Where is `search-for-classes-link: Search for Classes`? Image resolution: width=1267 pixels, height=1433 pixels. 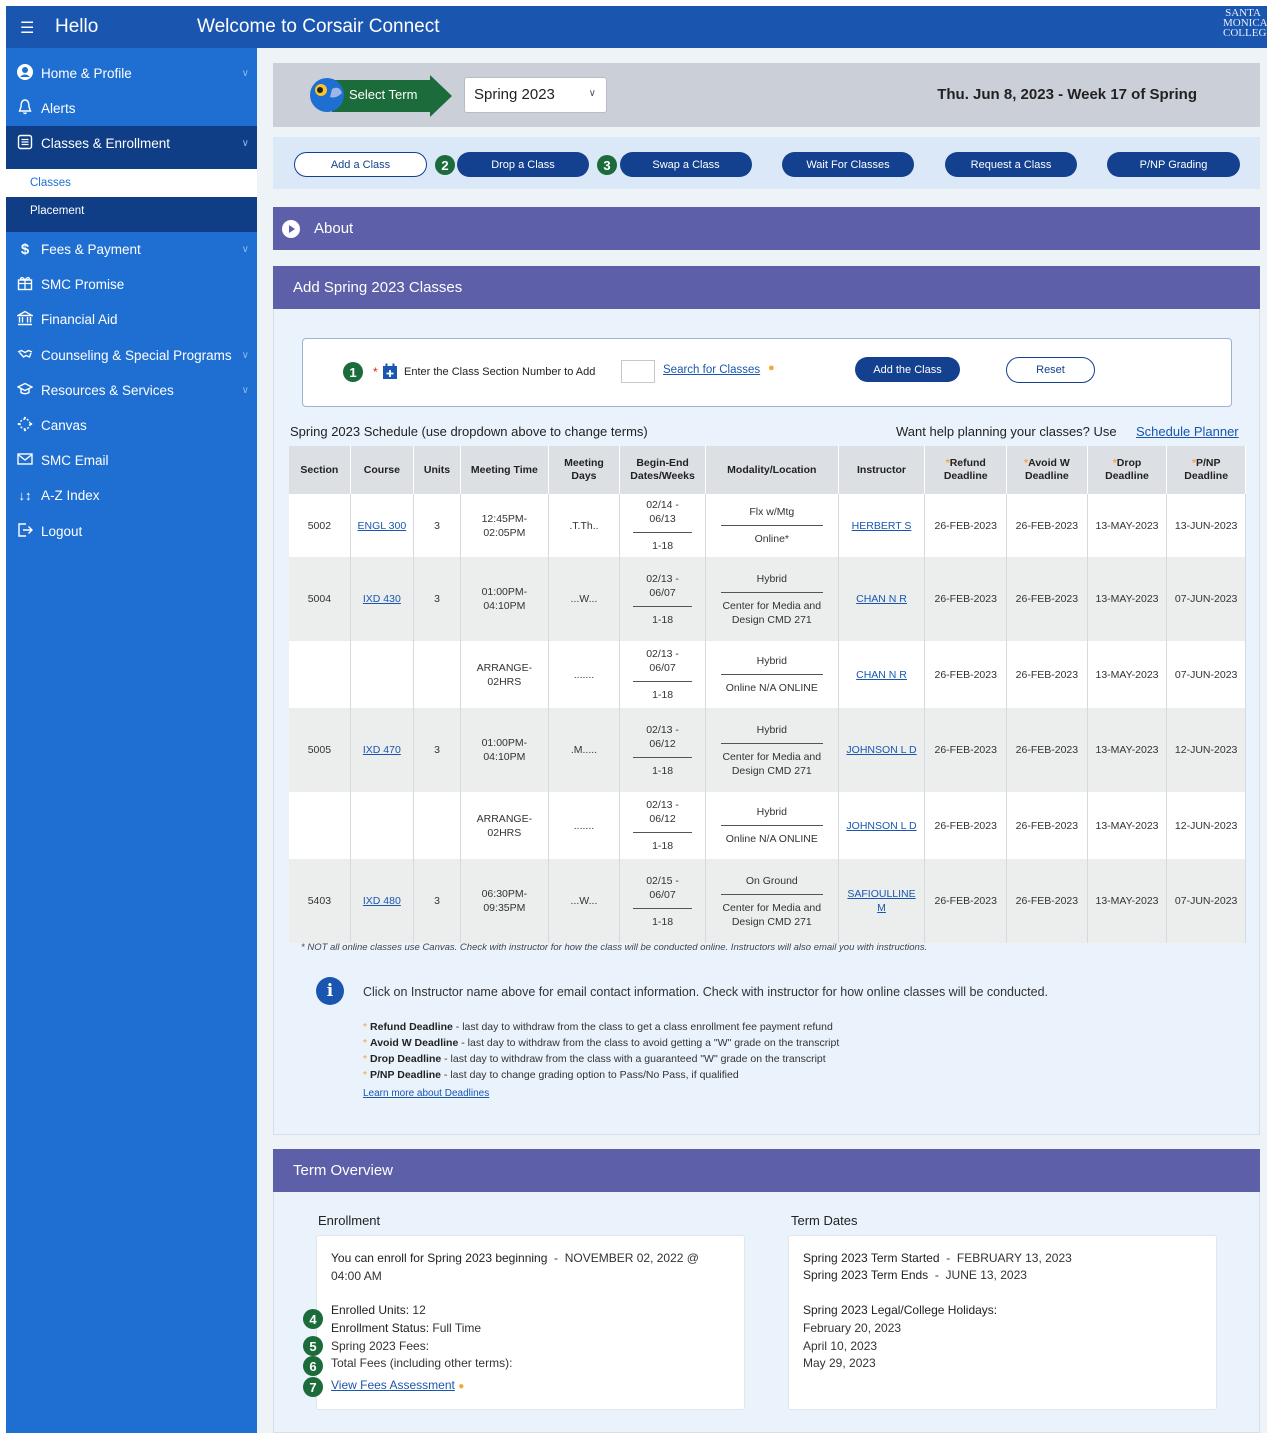 search-for-classes-link: Search for Classes is located at coordinates (711, 370).